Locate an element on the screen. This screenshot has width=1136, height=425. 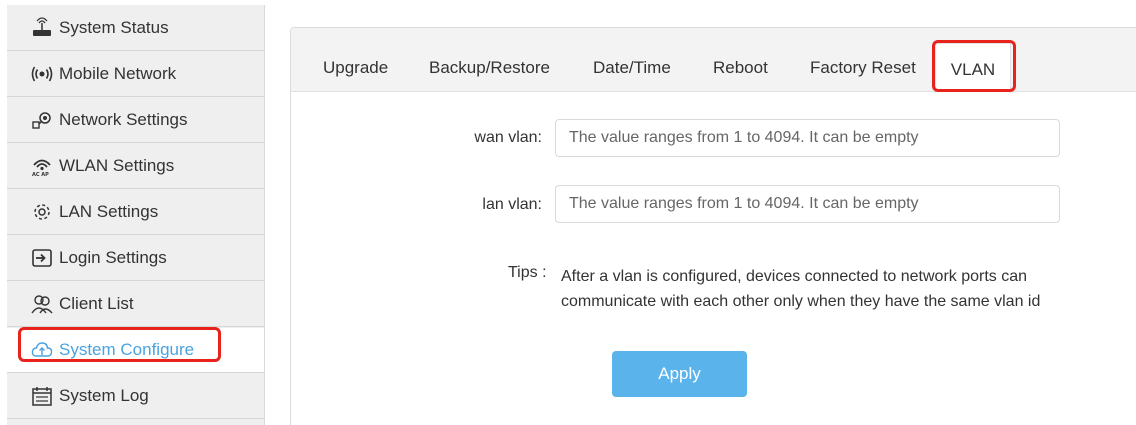
sidebar-item-login-settings: Login Settings is located at coordinates (135, 258).